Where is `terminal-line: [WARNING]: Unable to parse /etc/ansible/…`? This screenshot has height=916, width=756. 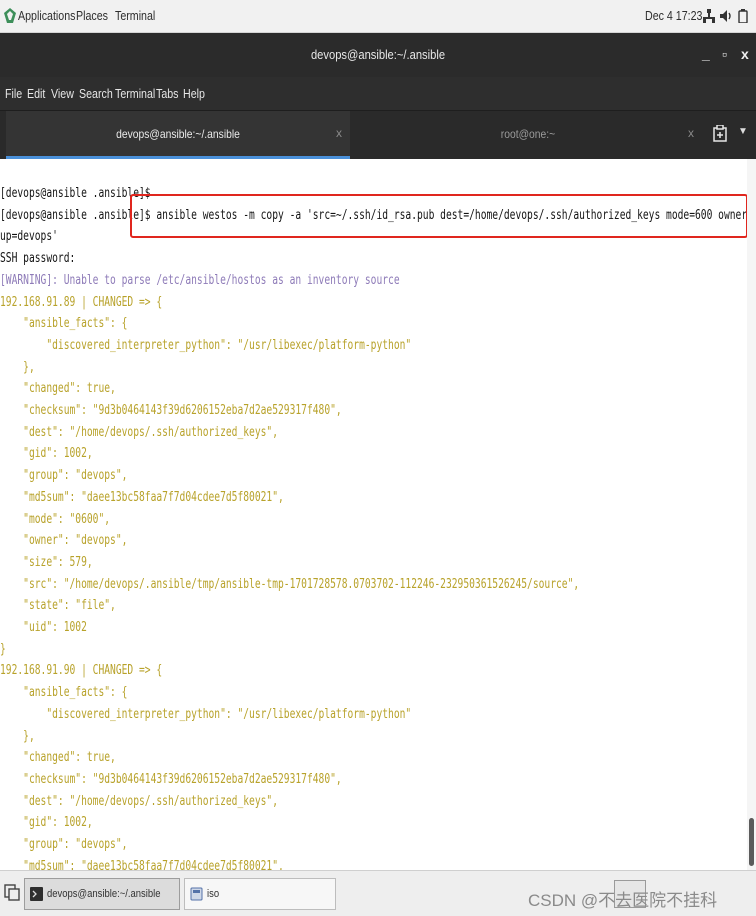
terminal-line: [WARNING]: Unable to parse /etc/ansible/… is located at coordinates (200, 280).